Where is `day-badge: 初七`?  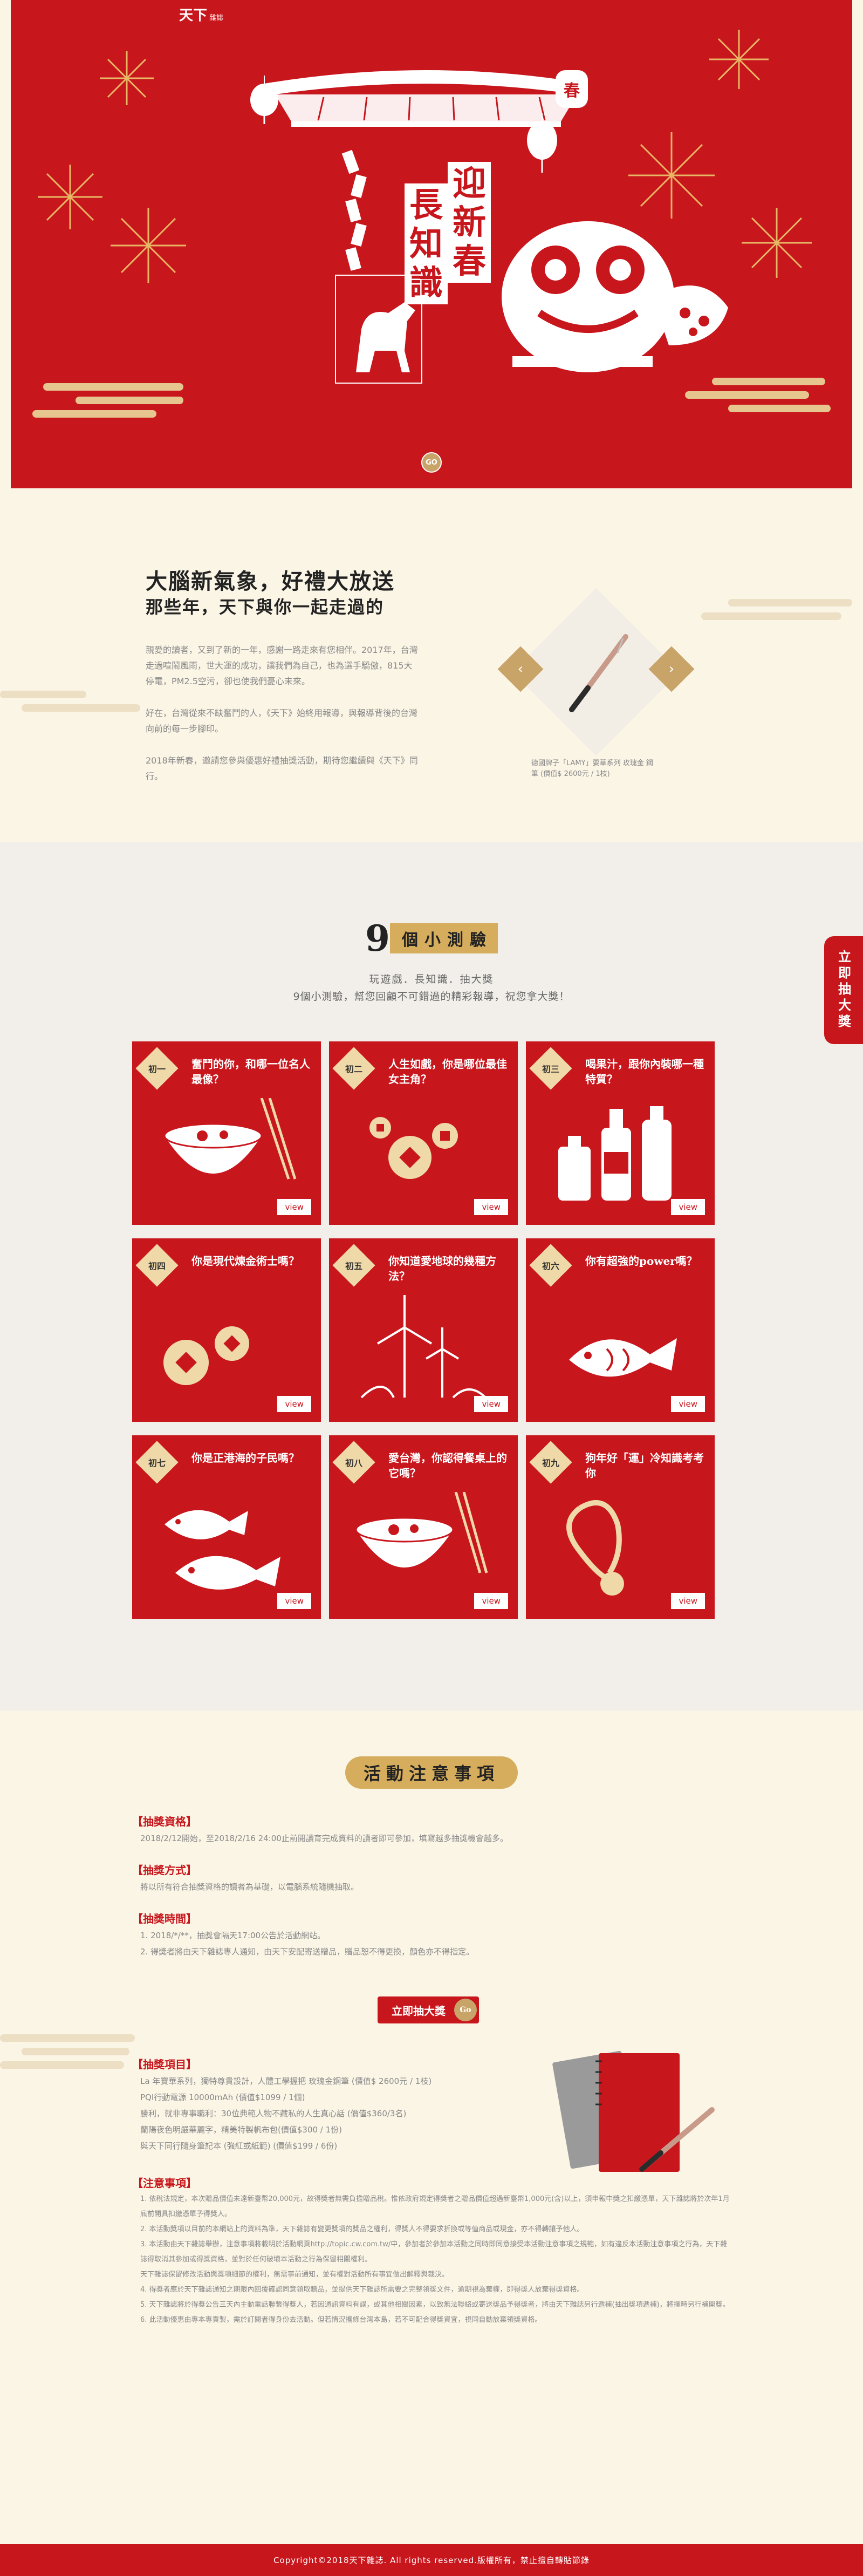
day-badge: 初七 is located at coordinates (157, 1462).